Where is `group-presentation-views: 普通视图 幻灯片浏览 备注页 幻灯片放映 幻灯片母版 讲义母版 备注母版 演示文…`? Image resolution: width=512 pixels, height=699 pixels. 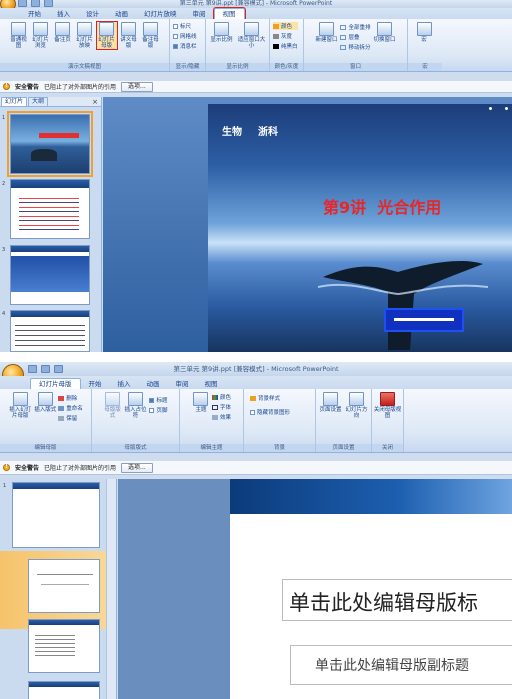 group-presentation-views: 普通视图 幻灯片浏览 备注页 幻灯片放映 幻灯片母版 讲义母版 备注母版 演示文… is located at coordinates (85, 45).